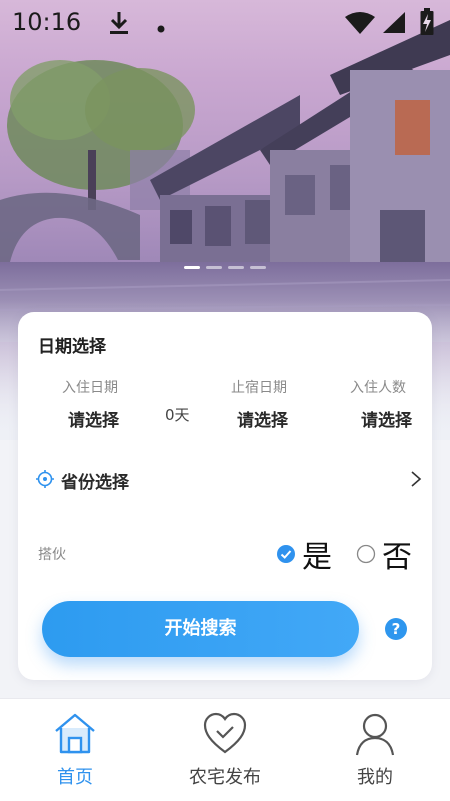  What do you see at coordinates (93, 418) in the screenshot?
I see `check-in-value: 请选择` at bounding box center [93, 418].